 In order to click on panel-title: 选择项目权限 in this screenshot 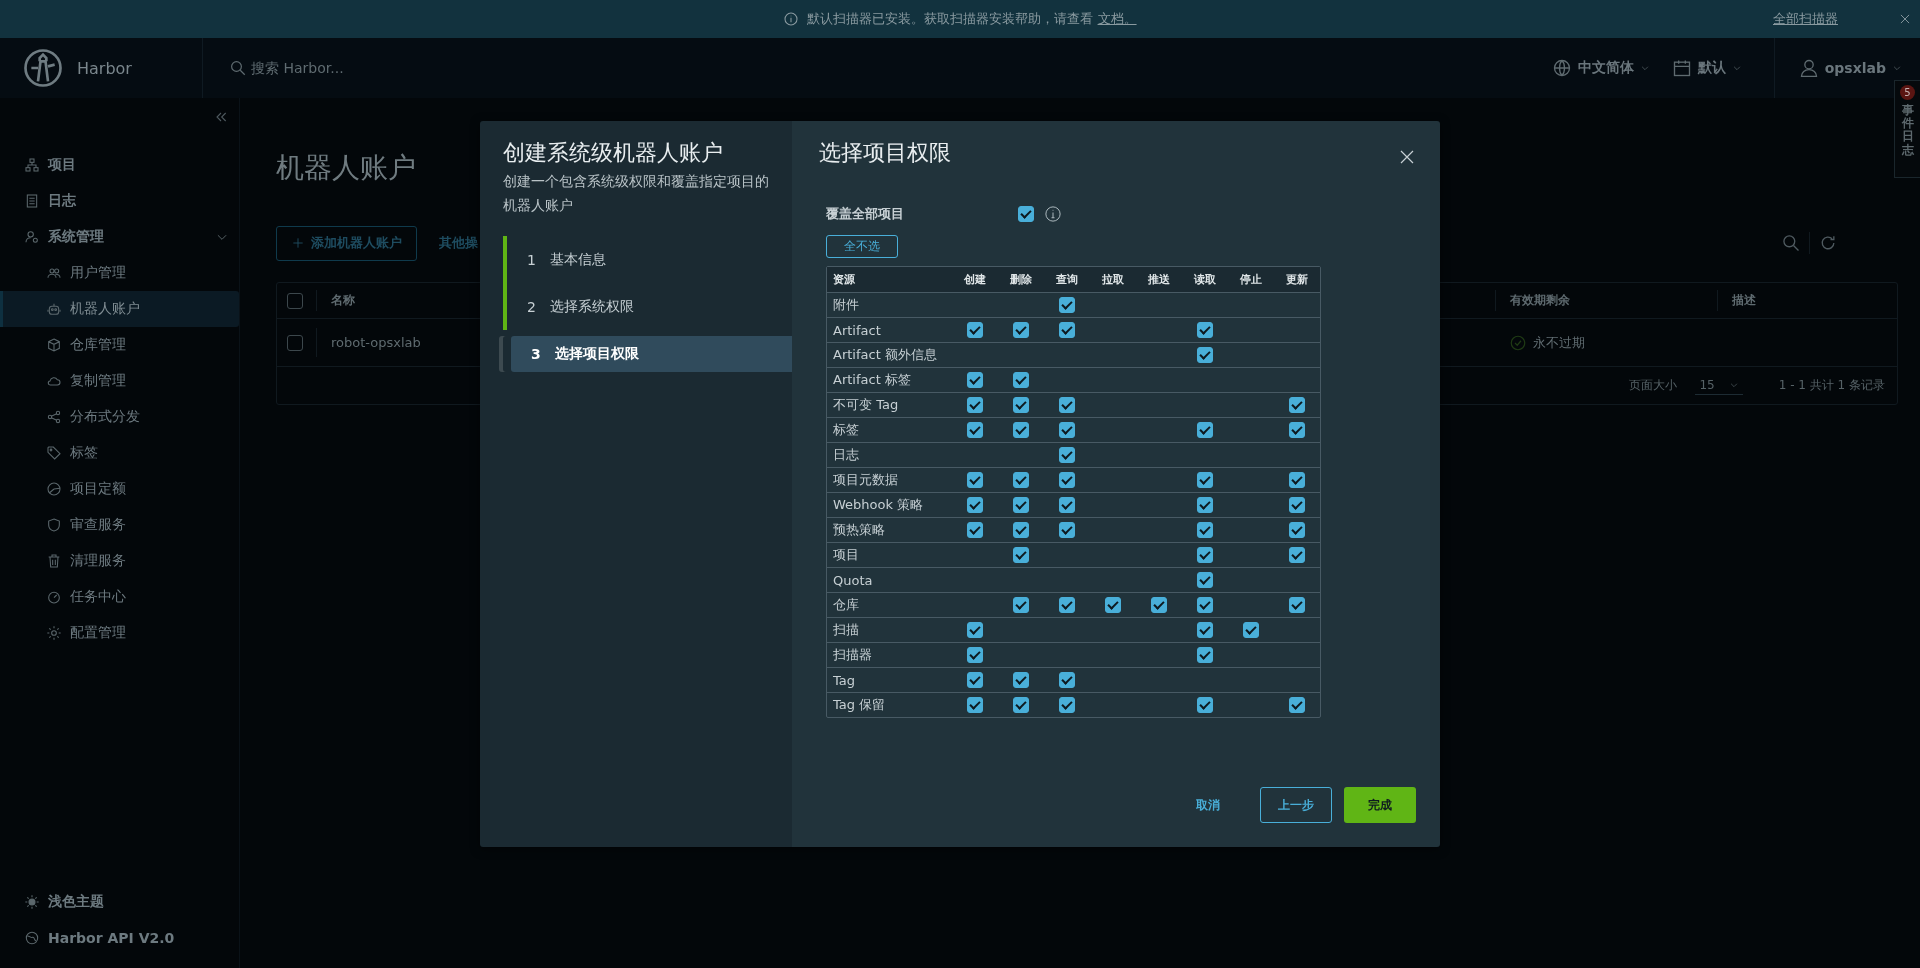, I will do `click(885, 153)`.